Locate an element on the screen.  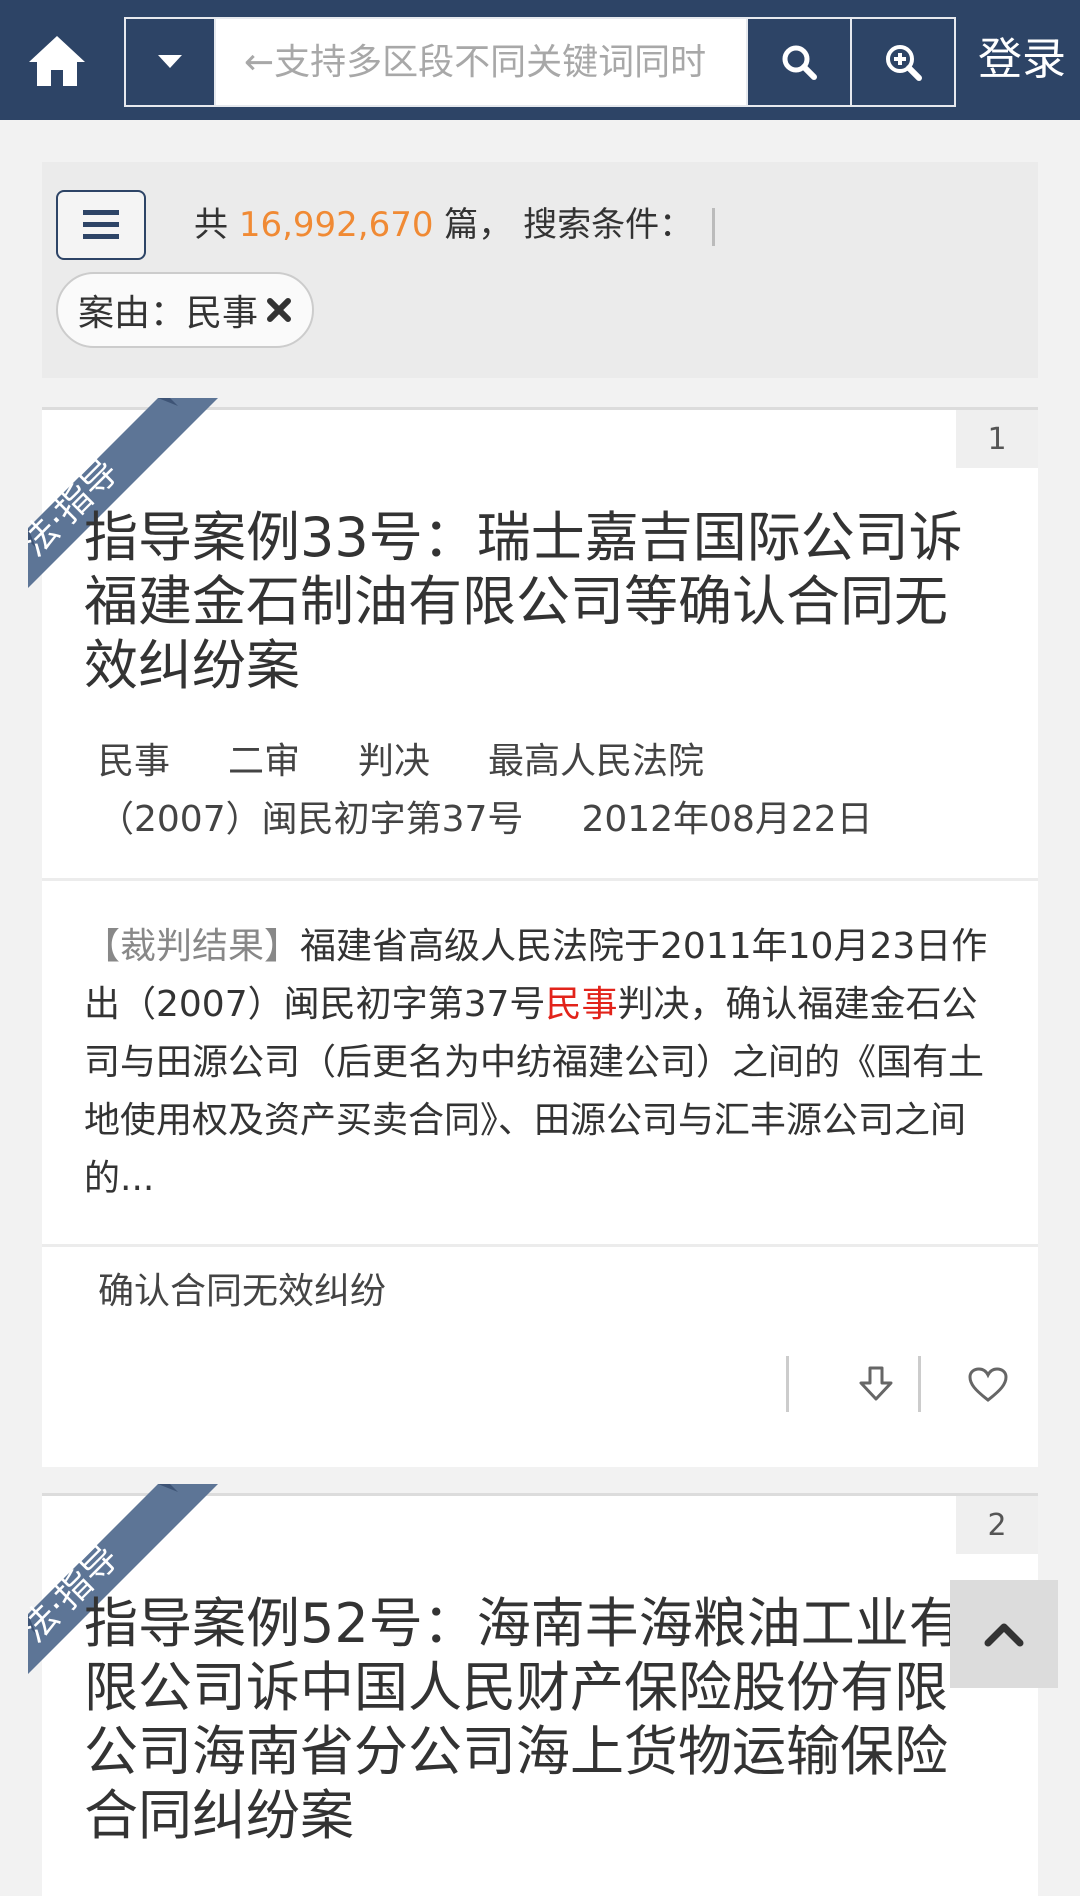
close-icon is located at coordinates (279, 310).